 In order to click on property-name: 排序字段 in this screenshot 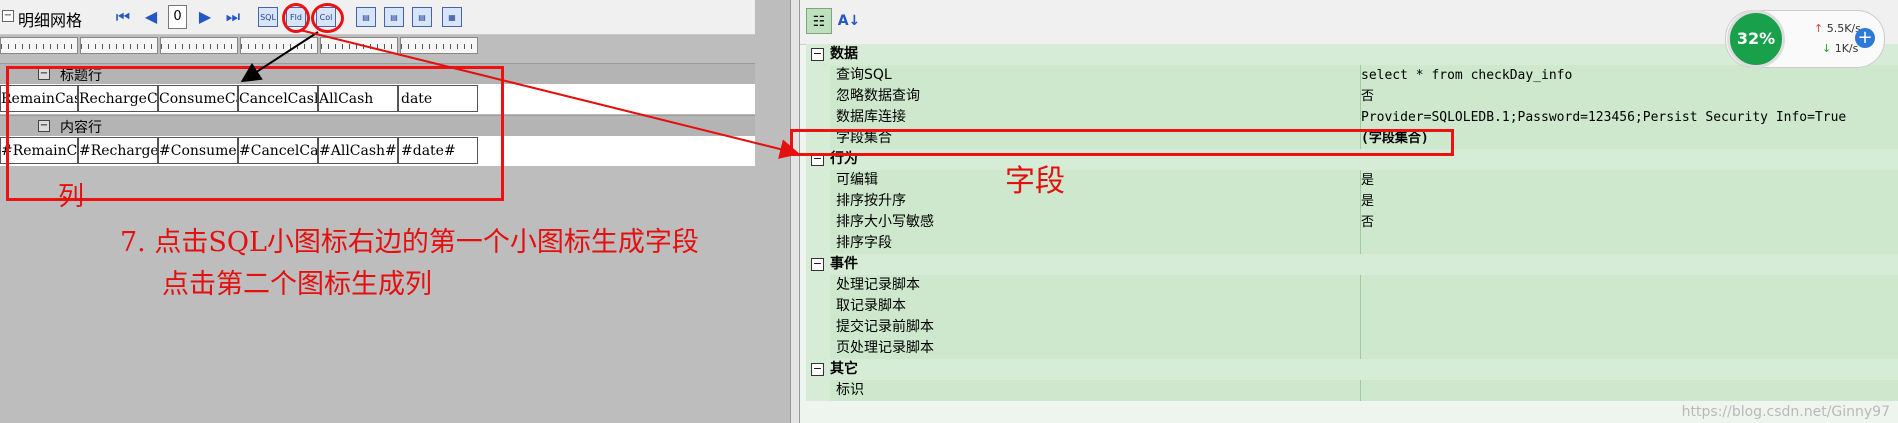, I will do `click(864, 243)`.